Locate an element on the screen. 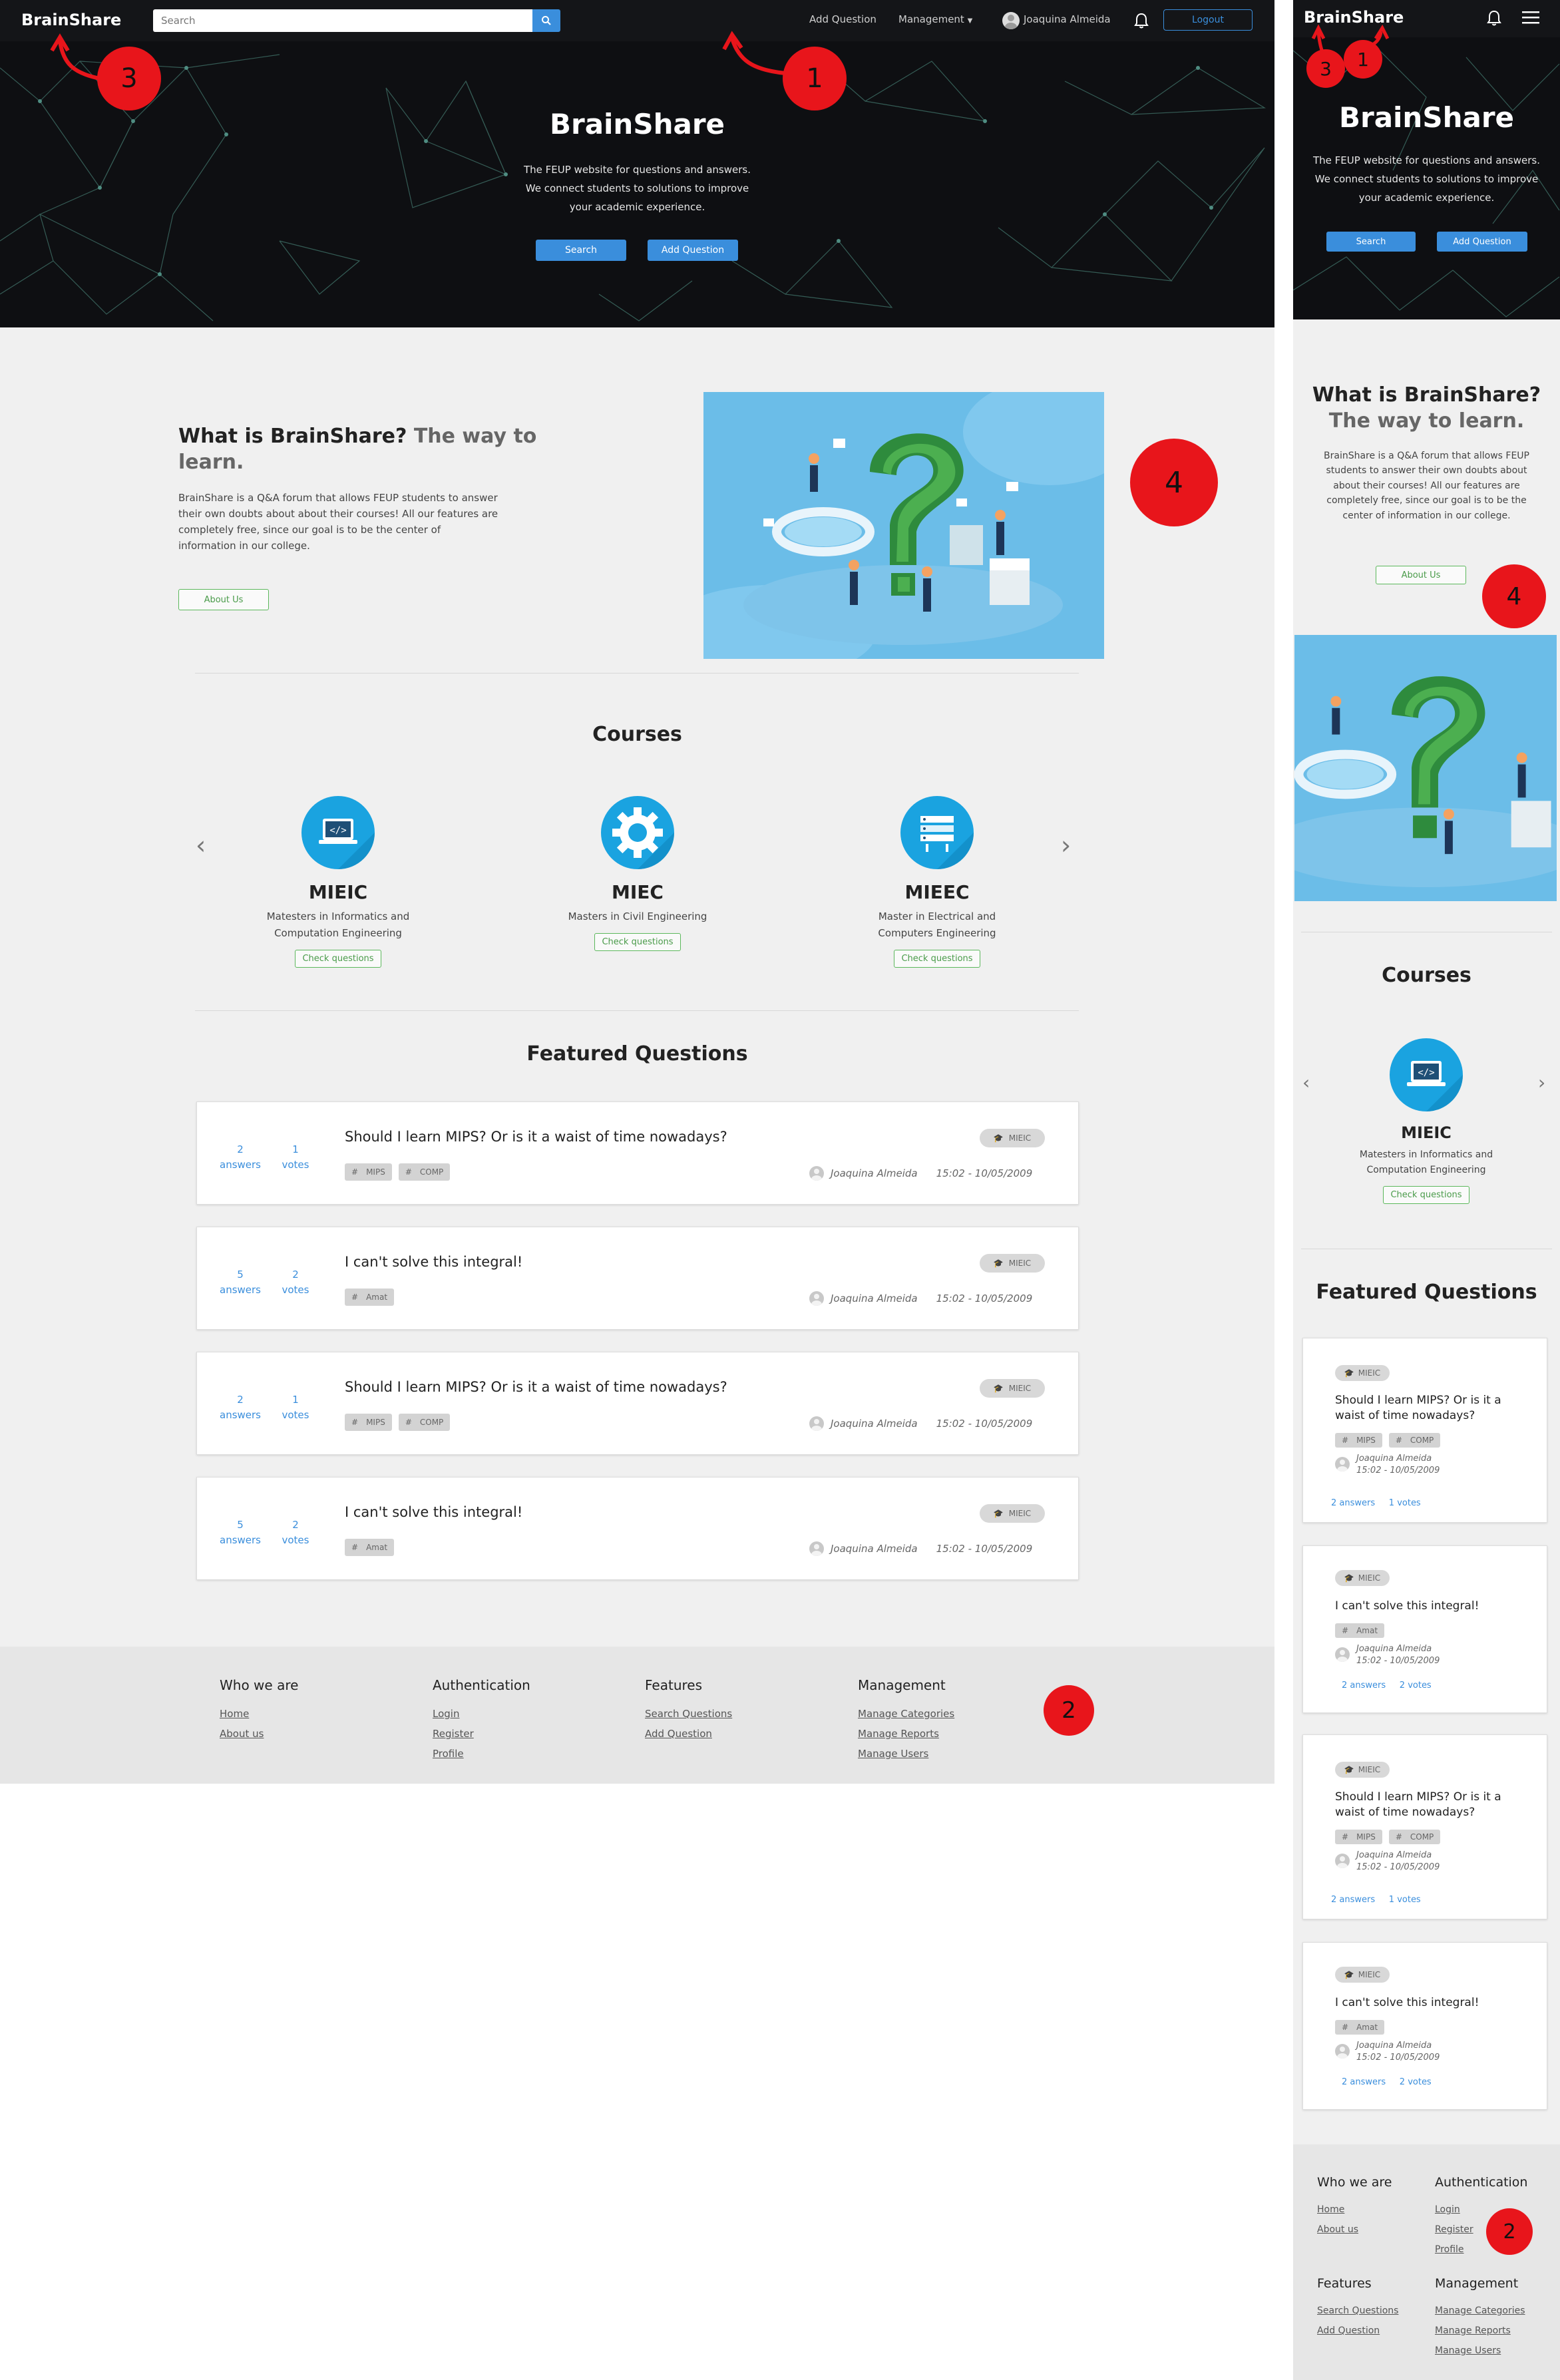  mobile-hero-add-question-button: Add Question is located at coordinates (1482, 242).